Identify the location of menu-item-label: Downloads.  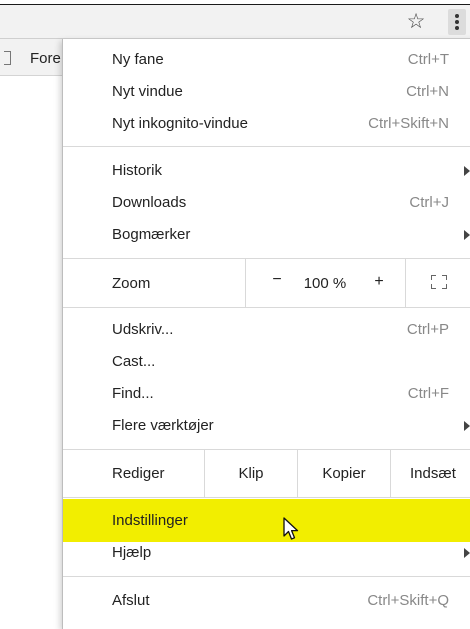
(149, 202).